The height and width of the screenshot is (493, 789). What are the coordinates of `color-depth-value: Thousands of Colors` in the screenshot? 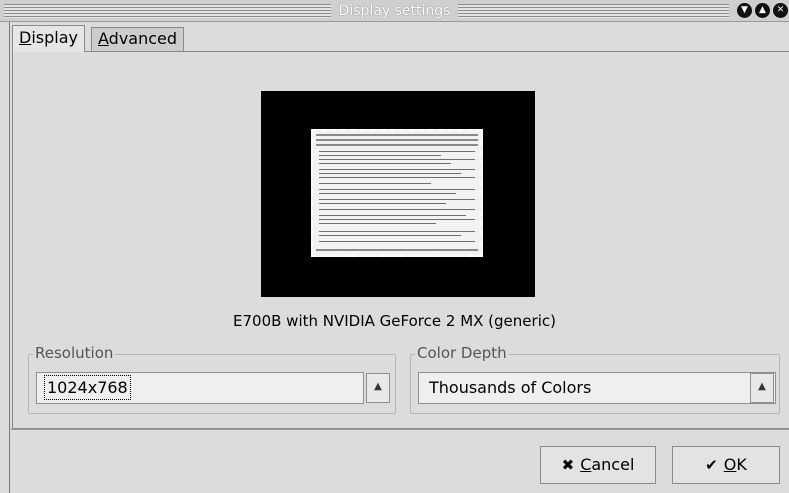 It's located at (510, 387).